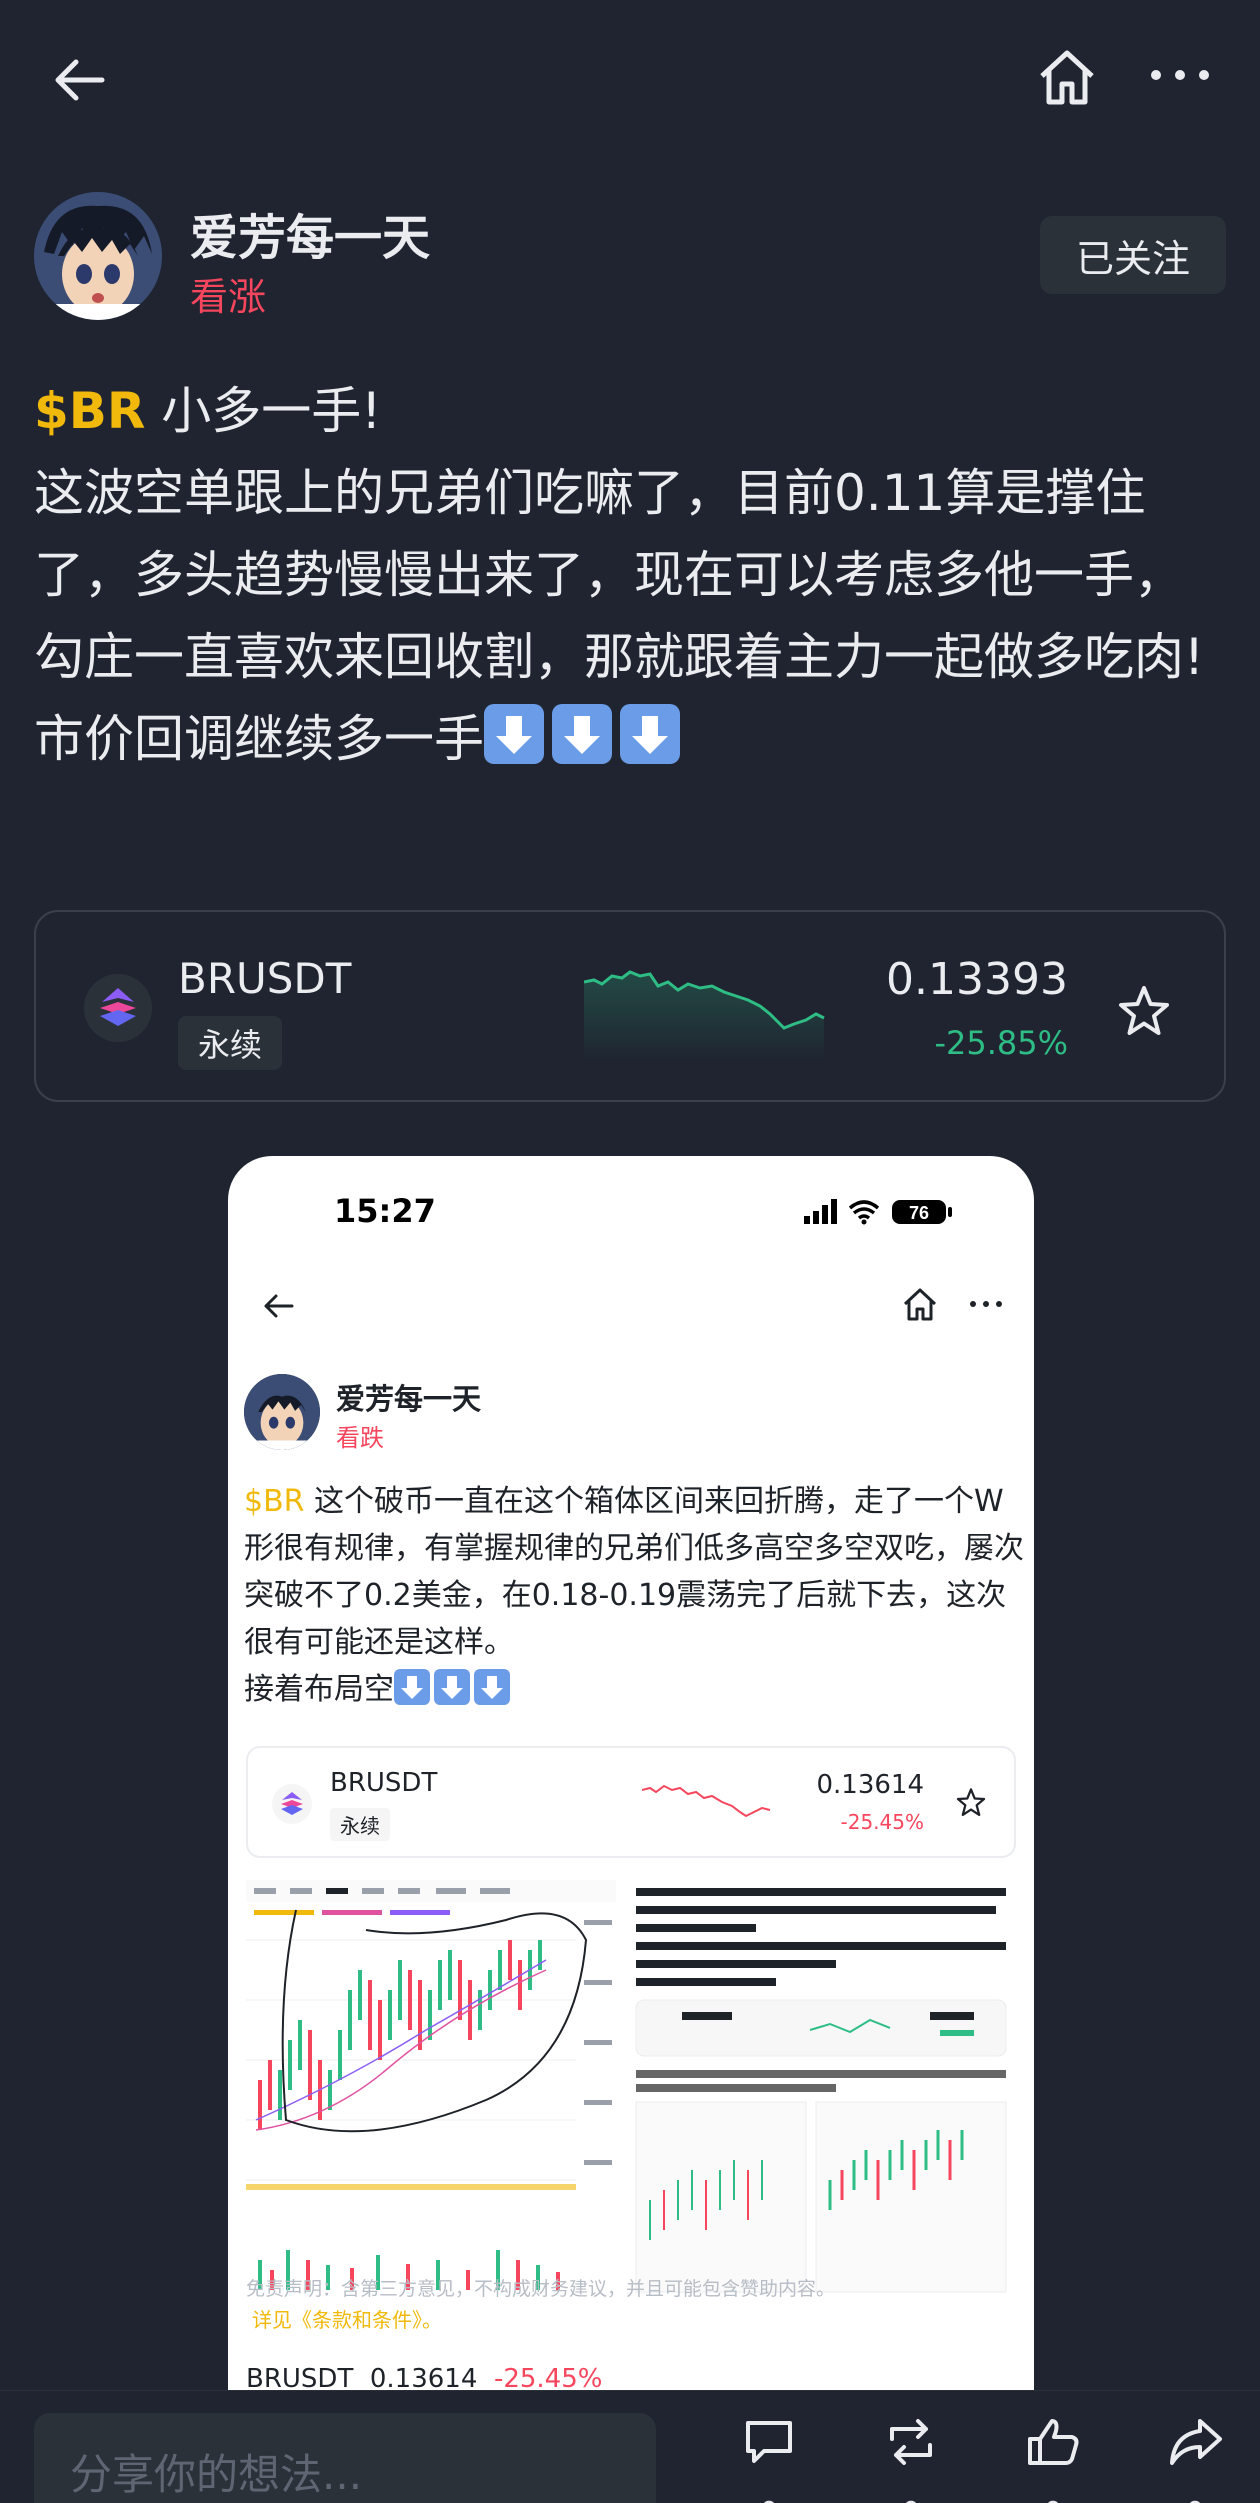  I want to click on status-time: 15:27, so click(385, 1211).